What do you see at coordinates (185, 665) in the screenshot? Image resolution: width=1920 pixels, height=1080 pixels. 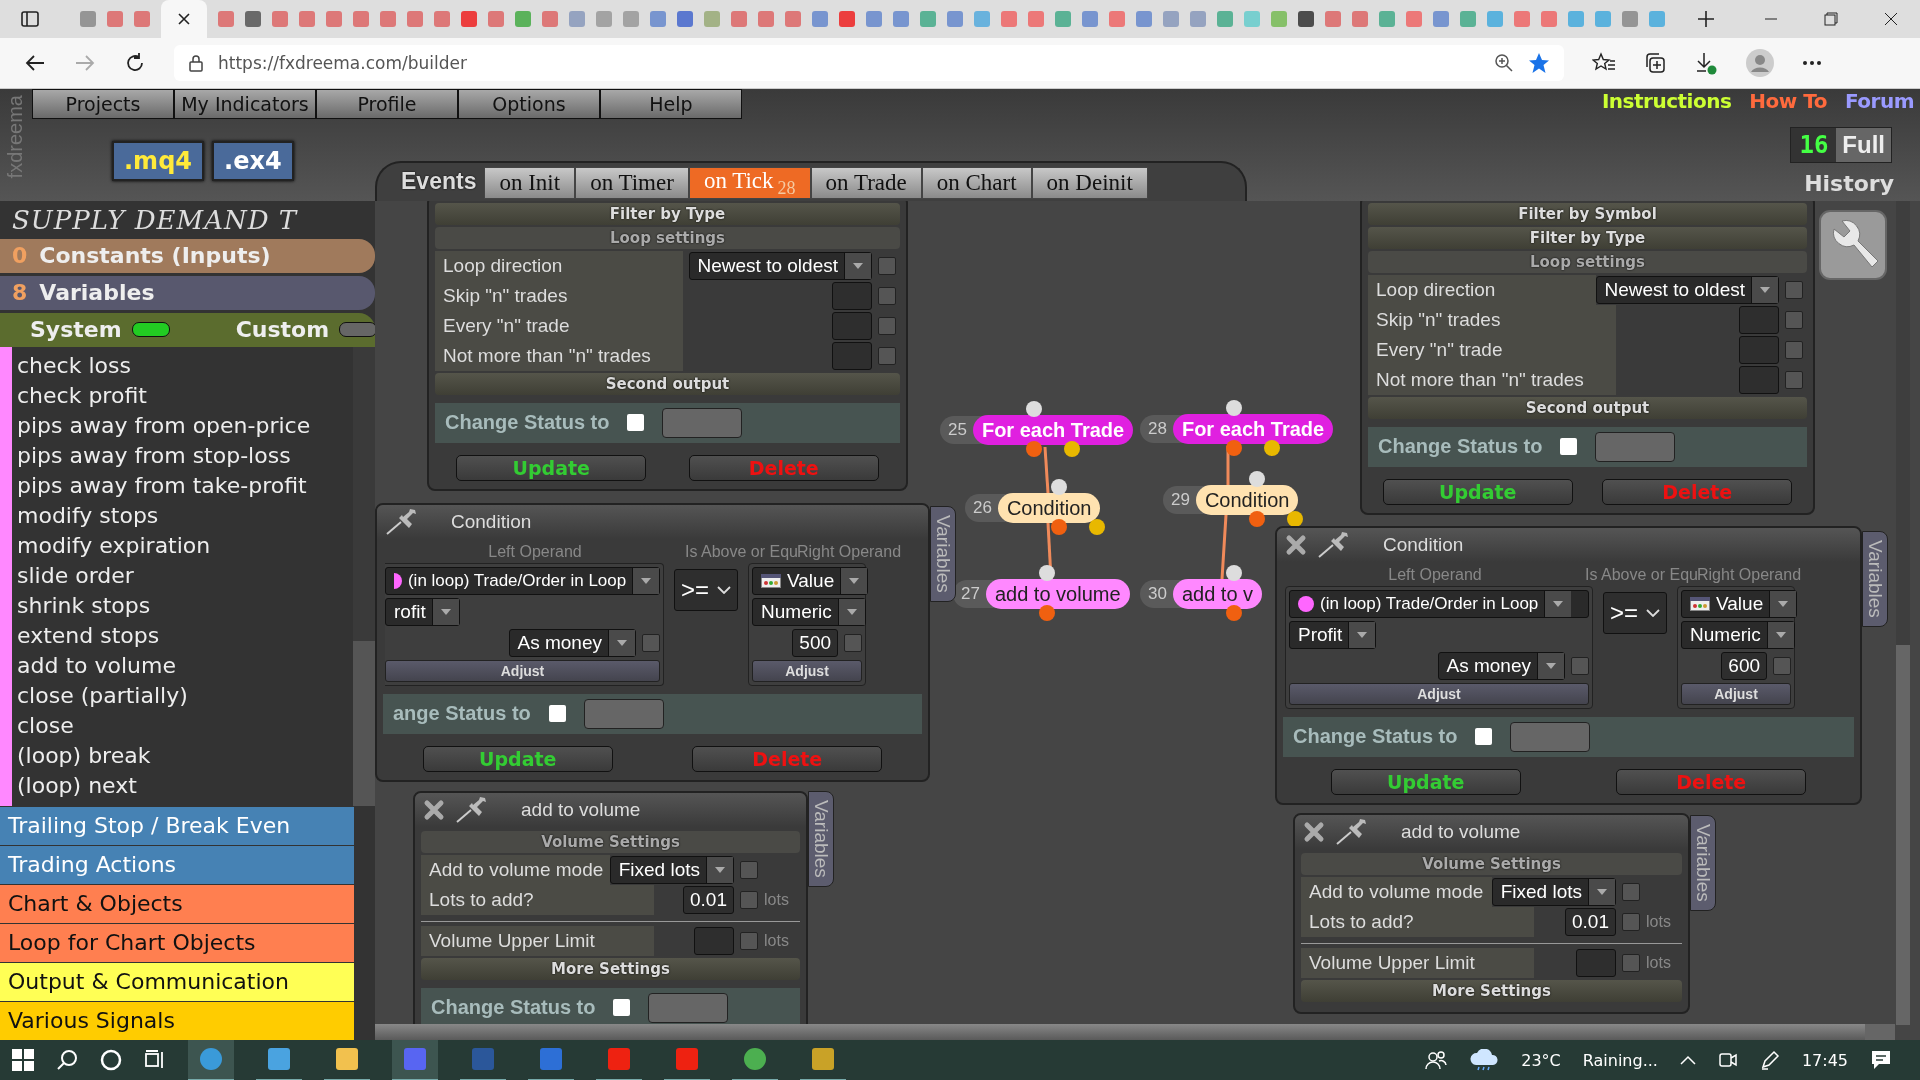 I see `block-item: add to volume` at bounding box center [185, 665].